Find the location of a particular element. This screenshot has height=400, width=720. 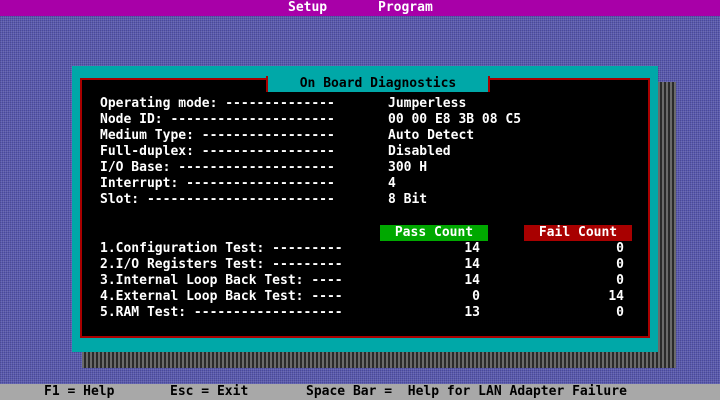

setting-value: Auto Detect is located at coordinates (431, 135).